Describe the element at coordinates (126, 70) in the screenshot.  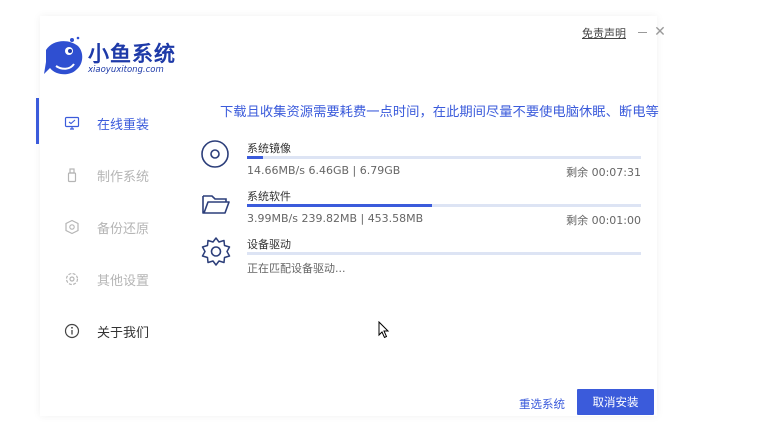
I see `logo-subtitle: xiaoyuxitong.com` at that location.